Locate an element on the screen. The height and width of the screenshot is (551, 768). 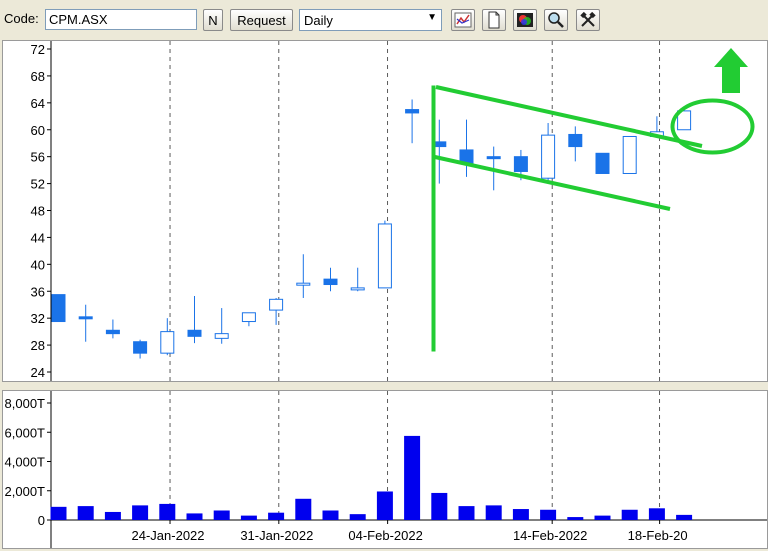
y-tick-label: 8,000T is located at coordinates (25, 403).